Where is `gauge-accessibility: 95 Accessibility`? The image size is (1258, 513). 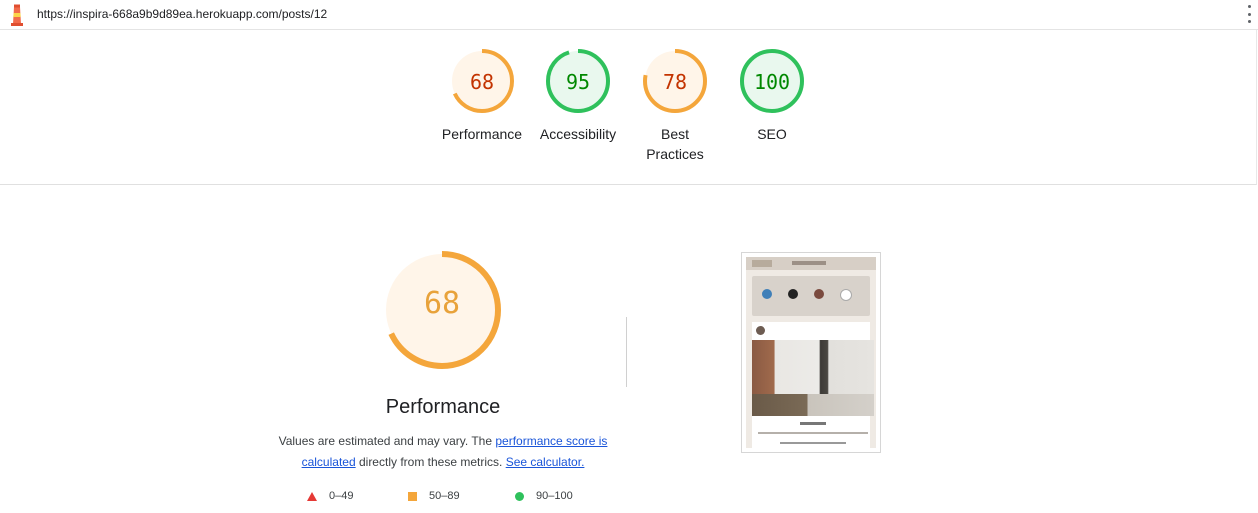 gauge-accessibility: 95 Accessibility is located at coordinates (578, 96).